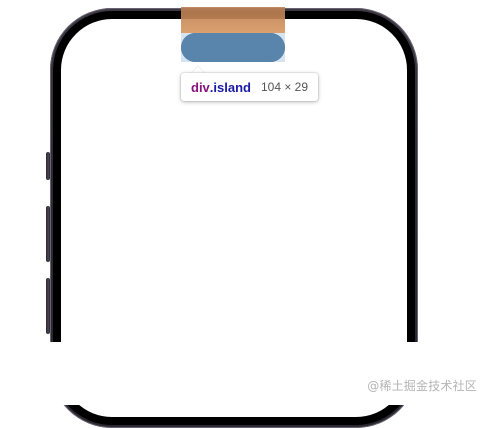 The width and height of the screenshot is (485, 428). I want to click on tooltip-class-name: .island, so click(230, 87).